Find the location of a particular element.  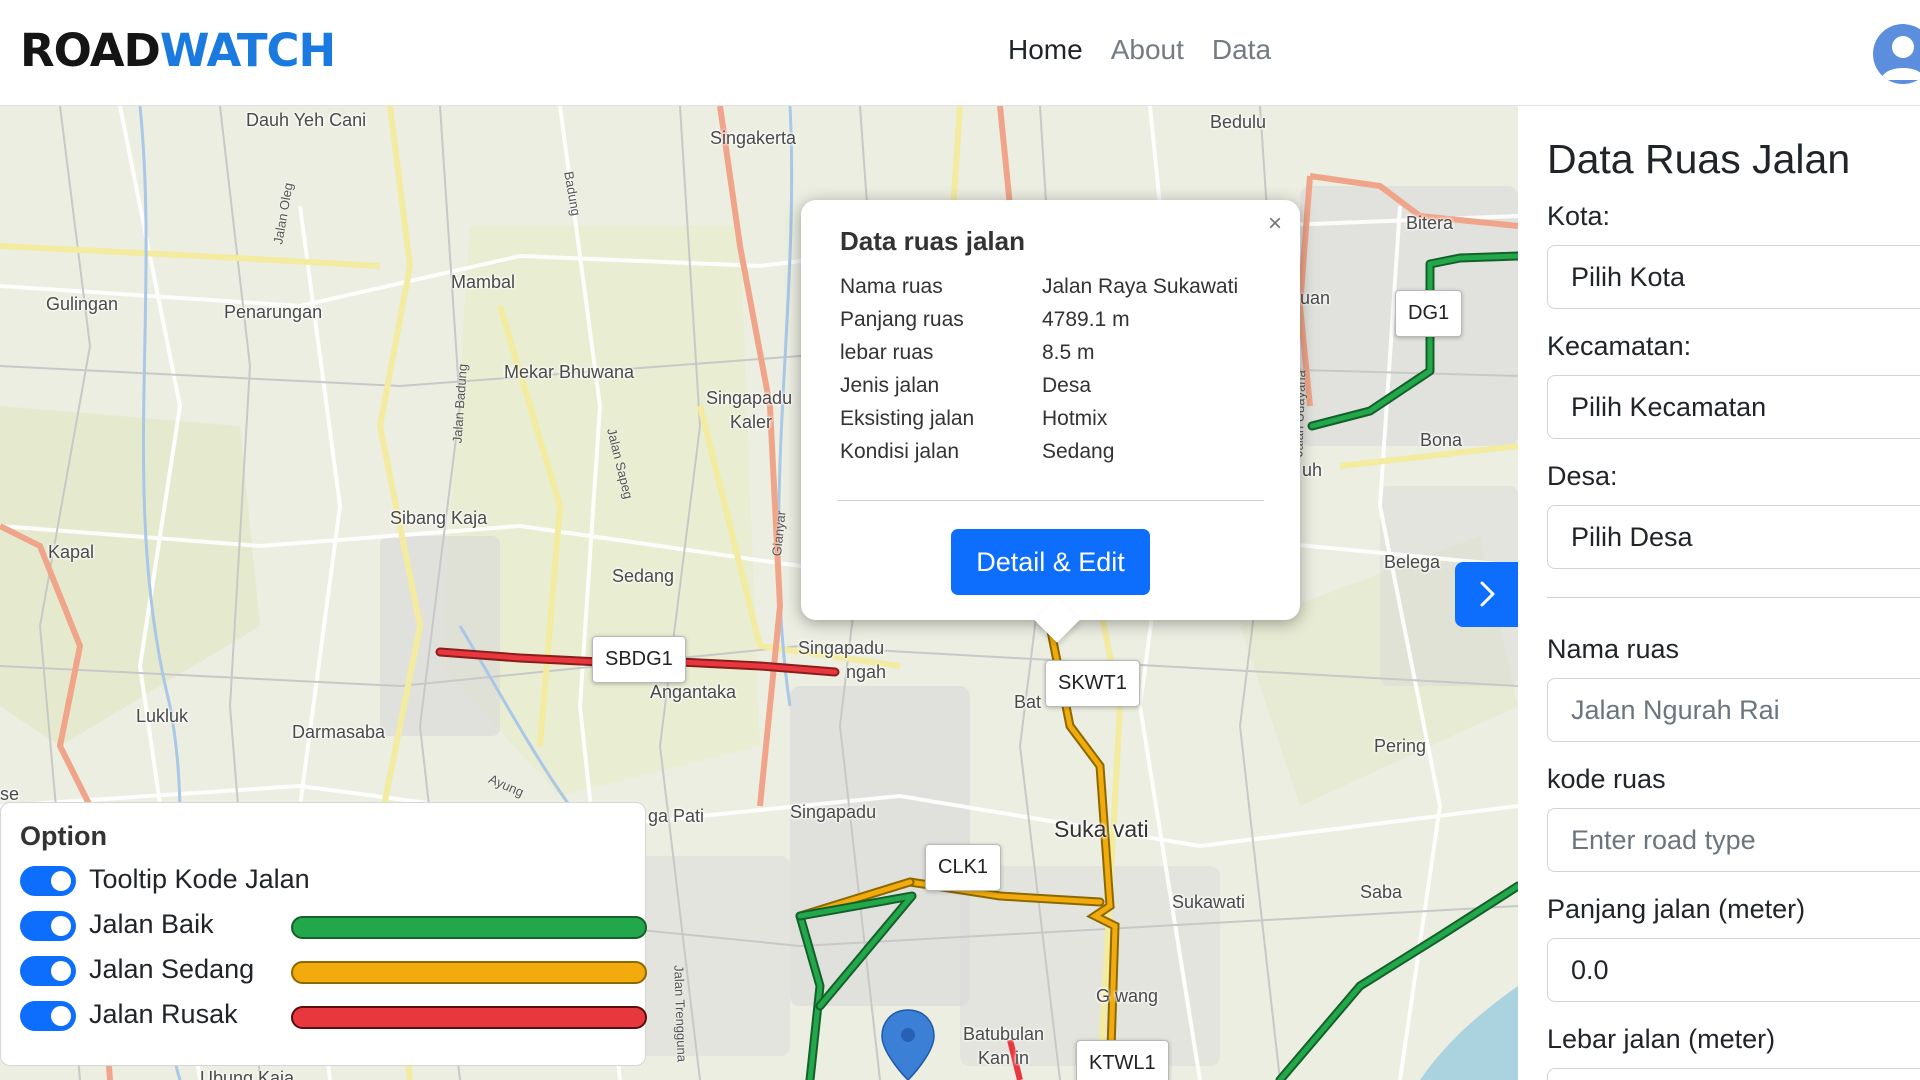

option-label: Jalan Rusak is located at coordinates (163, 1014).